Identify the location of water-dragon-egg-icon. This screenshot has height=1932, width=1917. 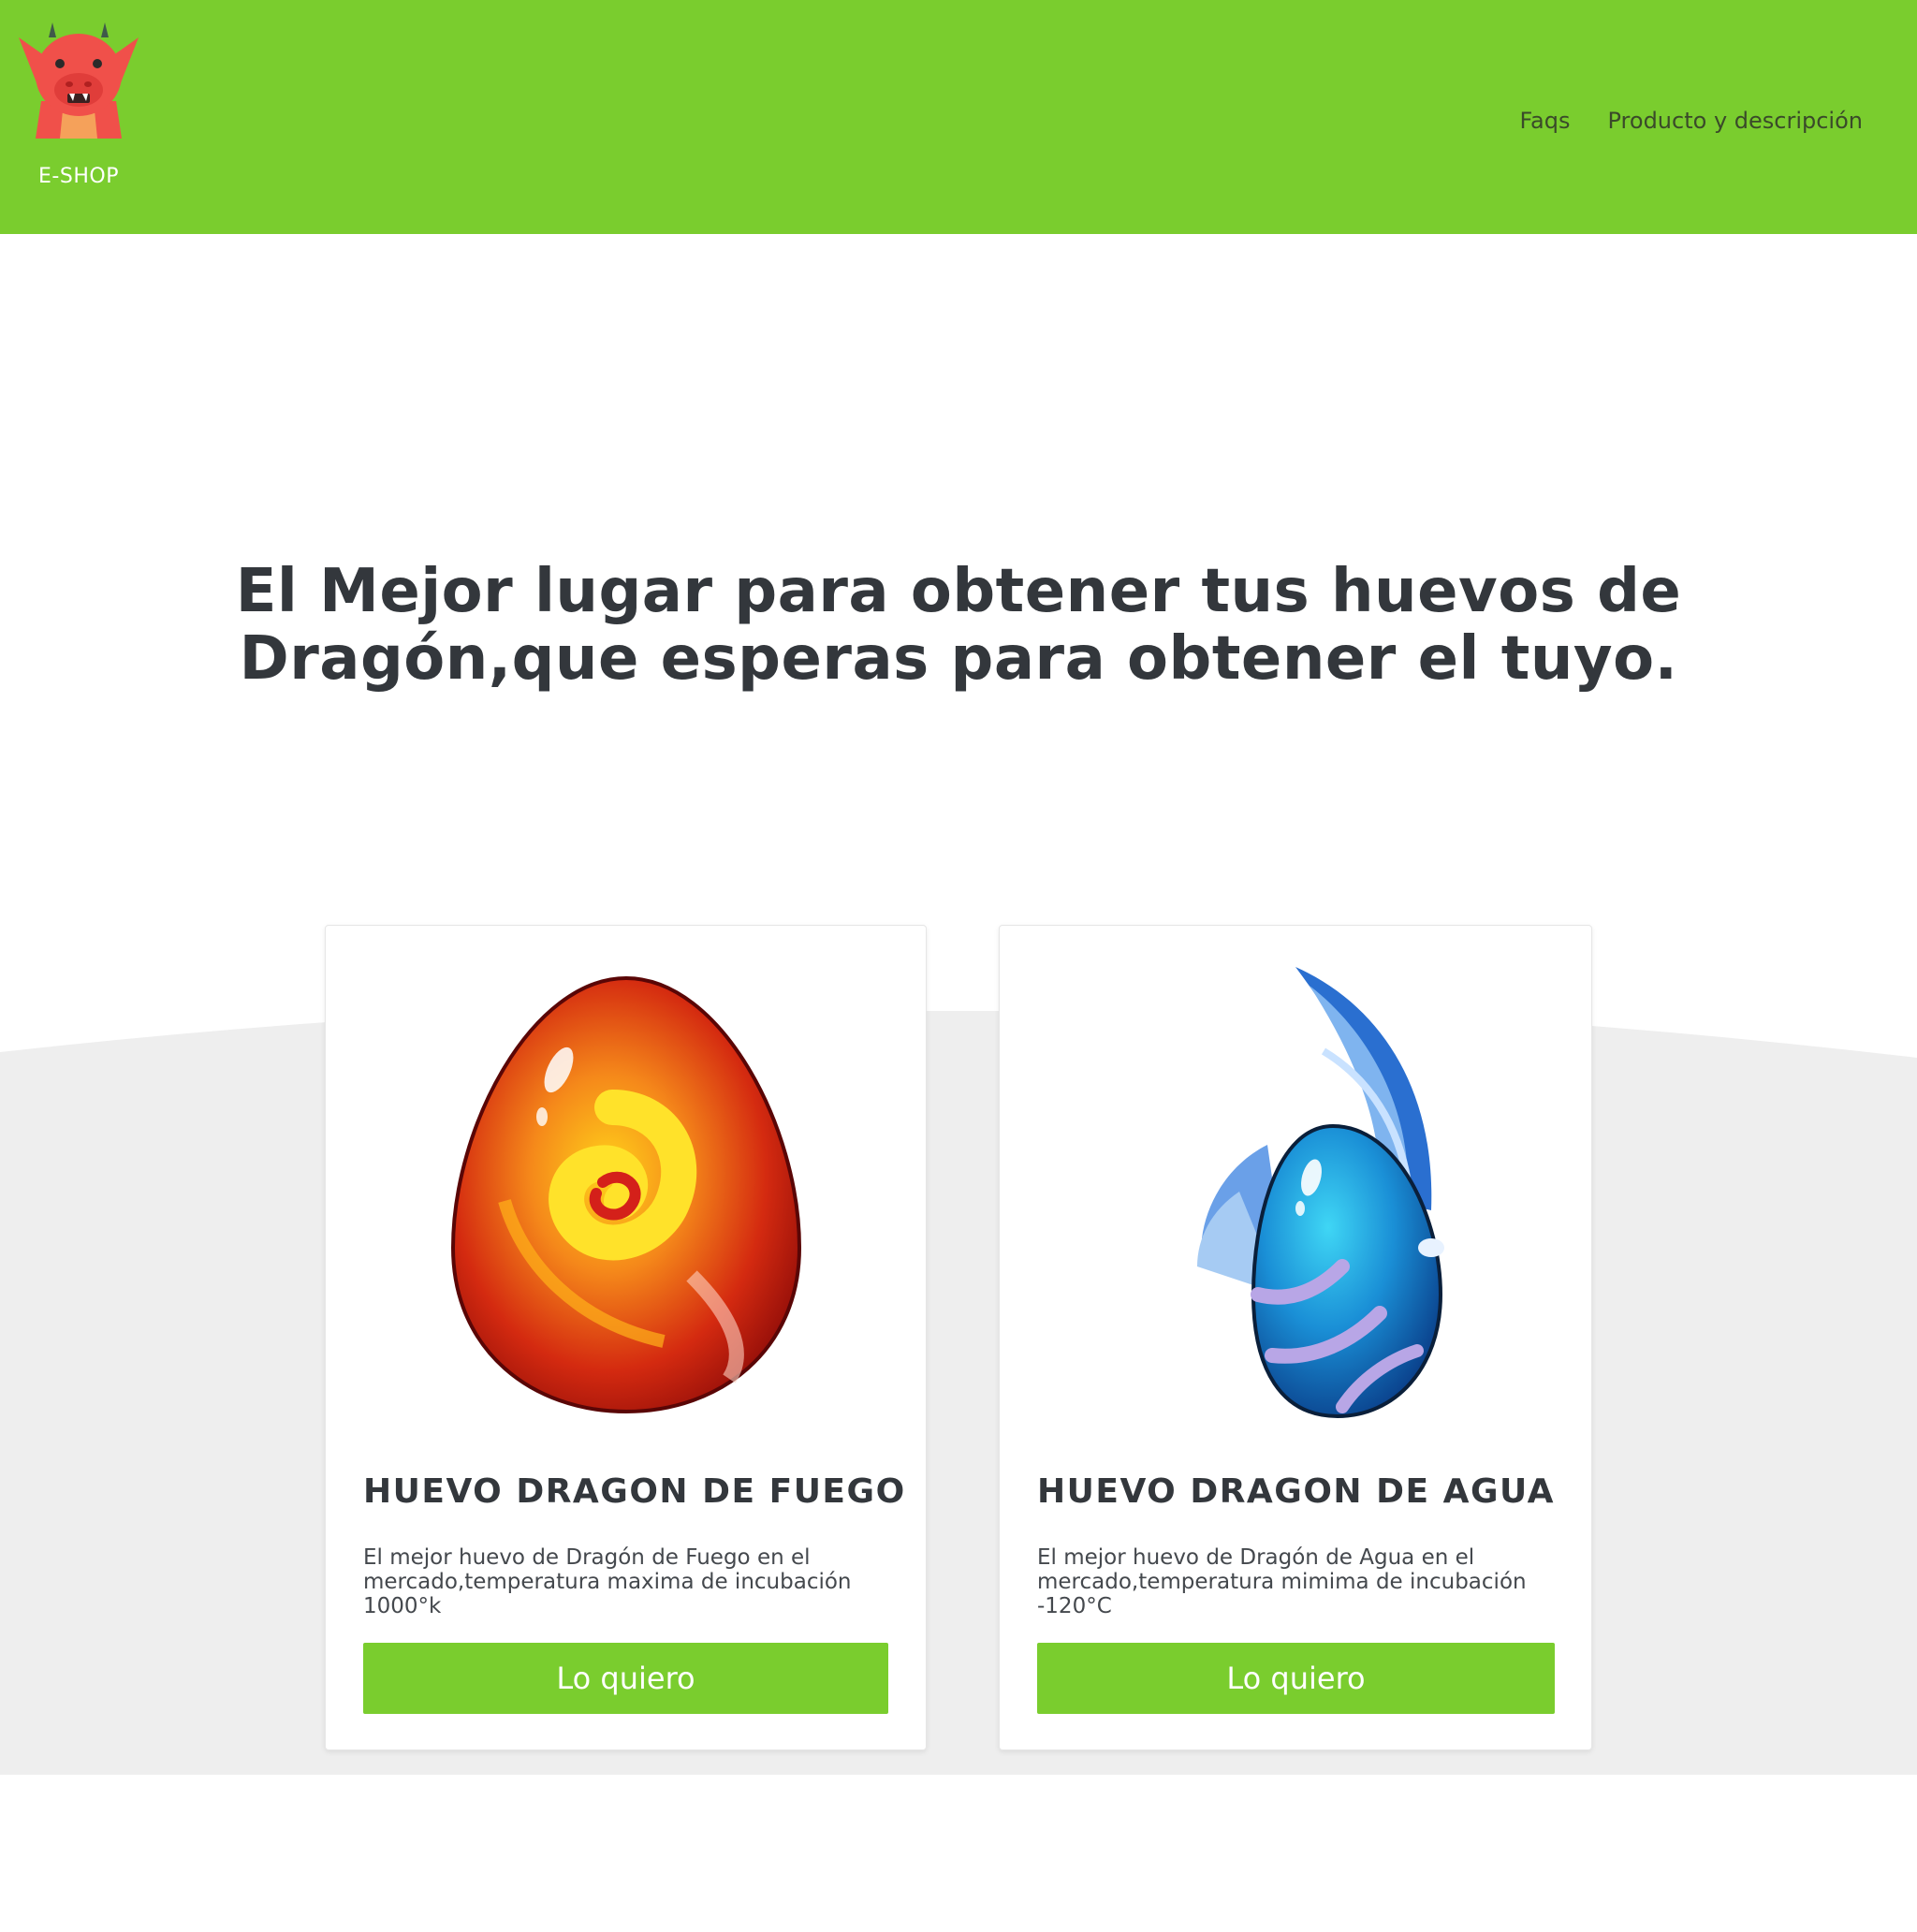
(1295, 1194).